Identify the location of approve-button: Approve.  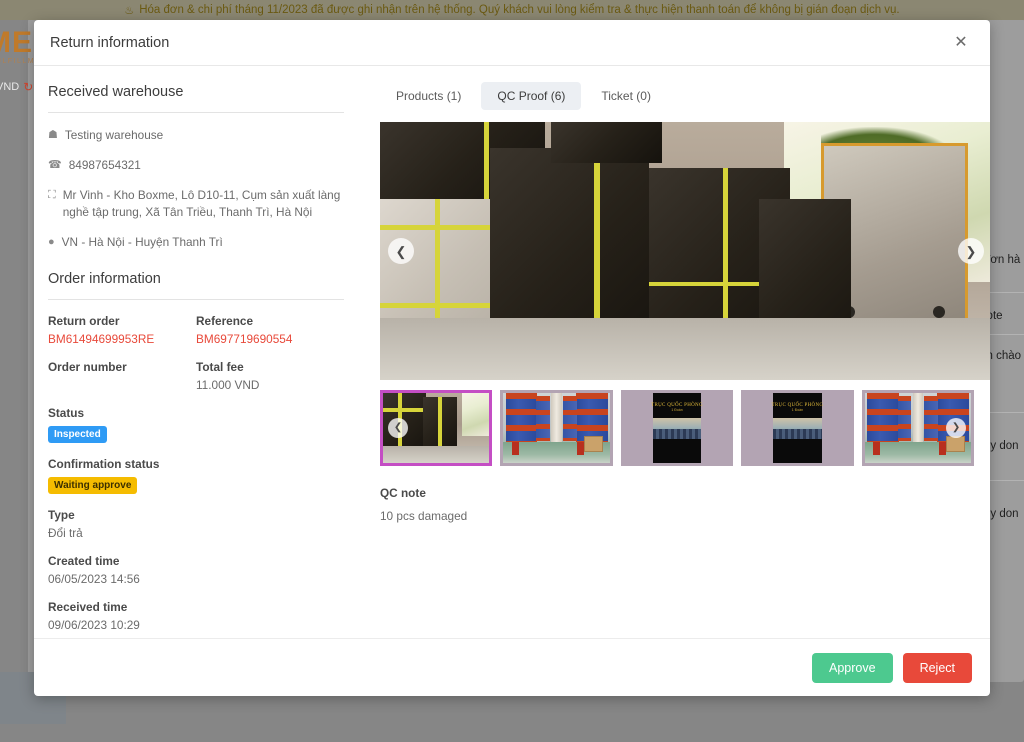
(852, 667).